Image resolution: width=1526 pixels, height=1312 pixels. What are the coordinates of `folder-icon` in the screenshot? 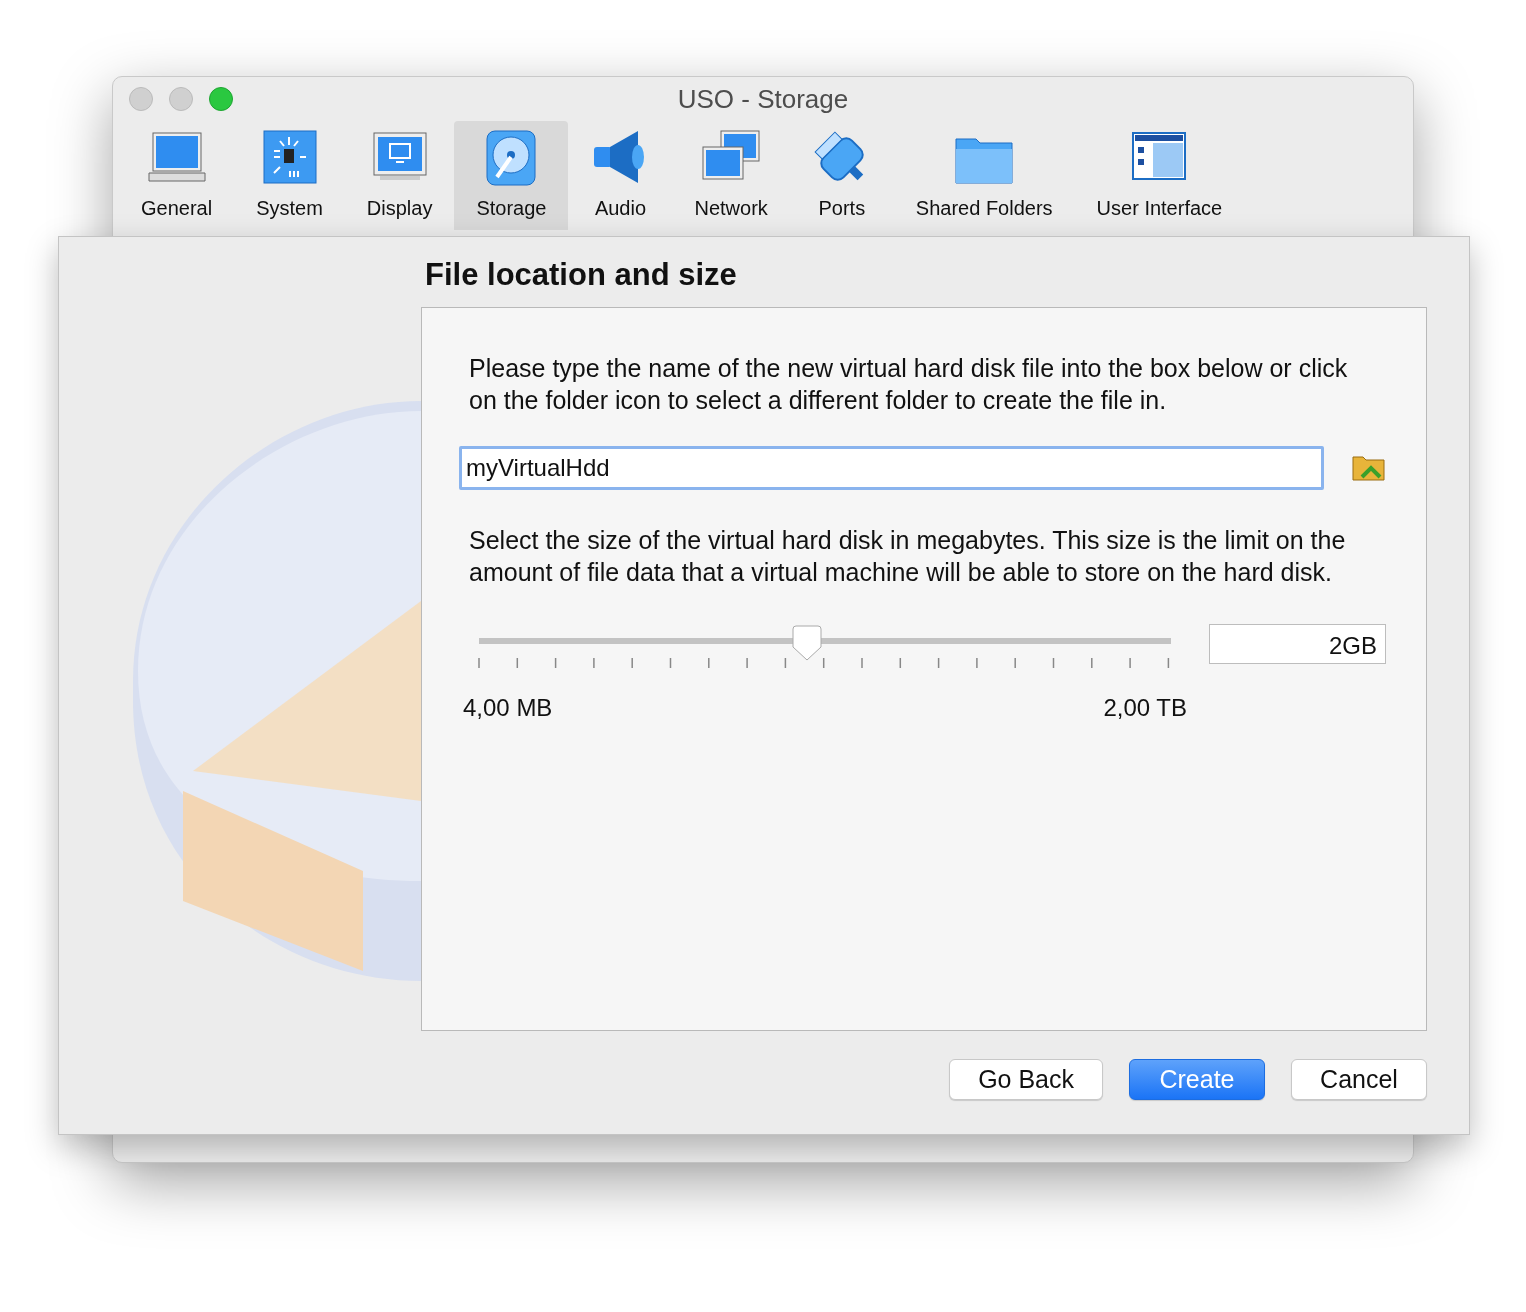 It's located at (1369, 468).